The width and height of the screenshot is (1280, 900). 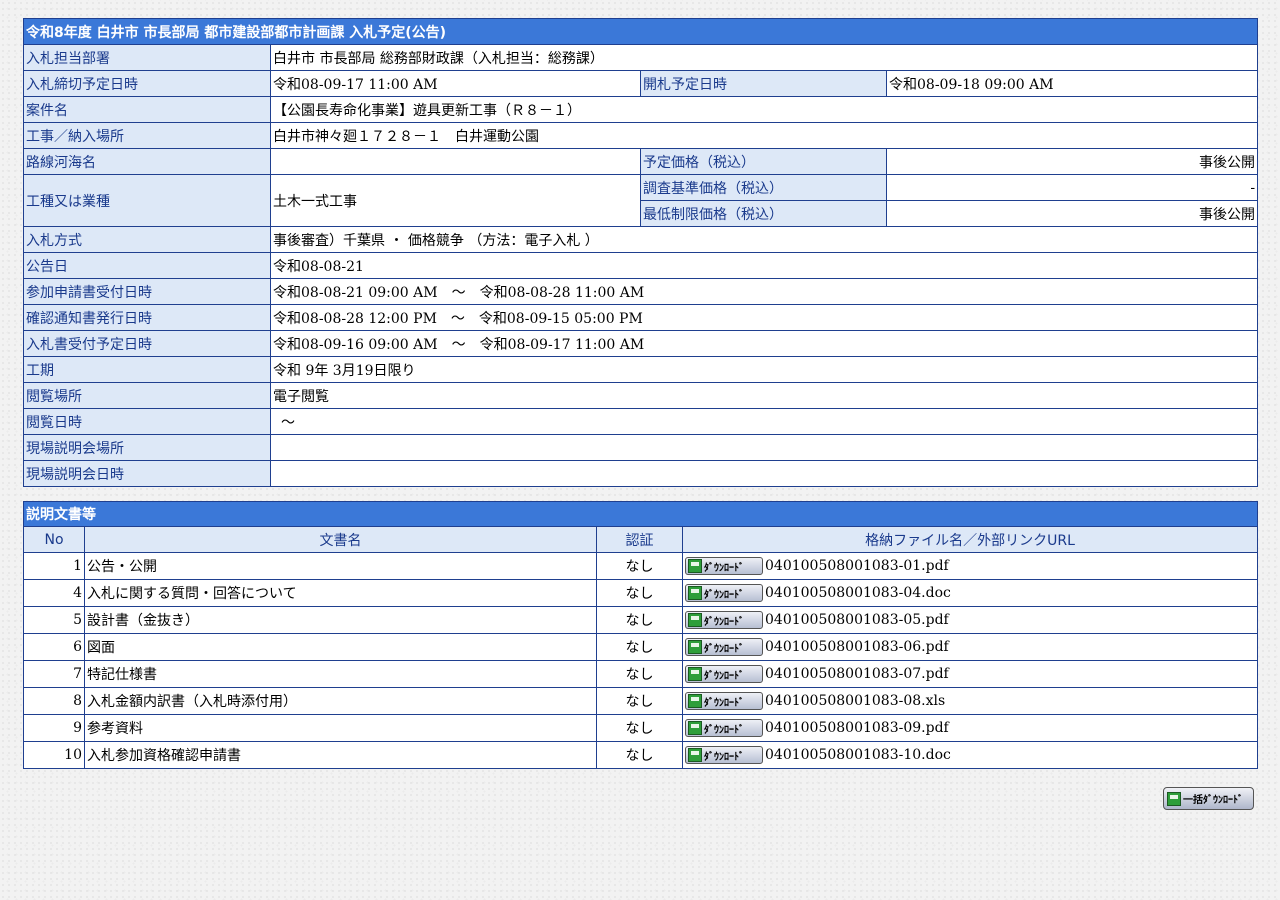 What do you see at coordinates (855, 701) in the screenshot?
I see `file-name-link: 040100508001083-08.xls` at bounding box center [855, 701].